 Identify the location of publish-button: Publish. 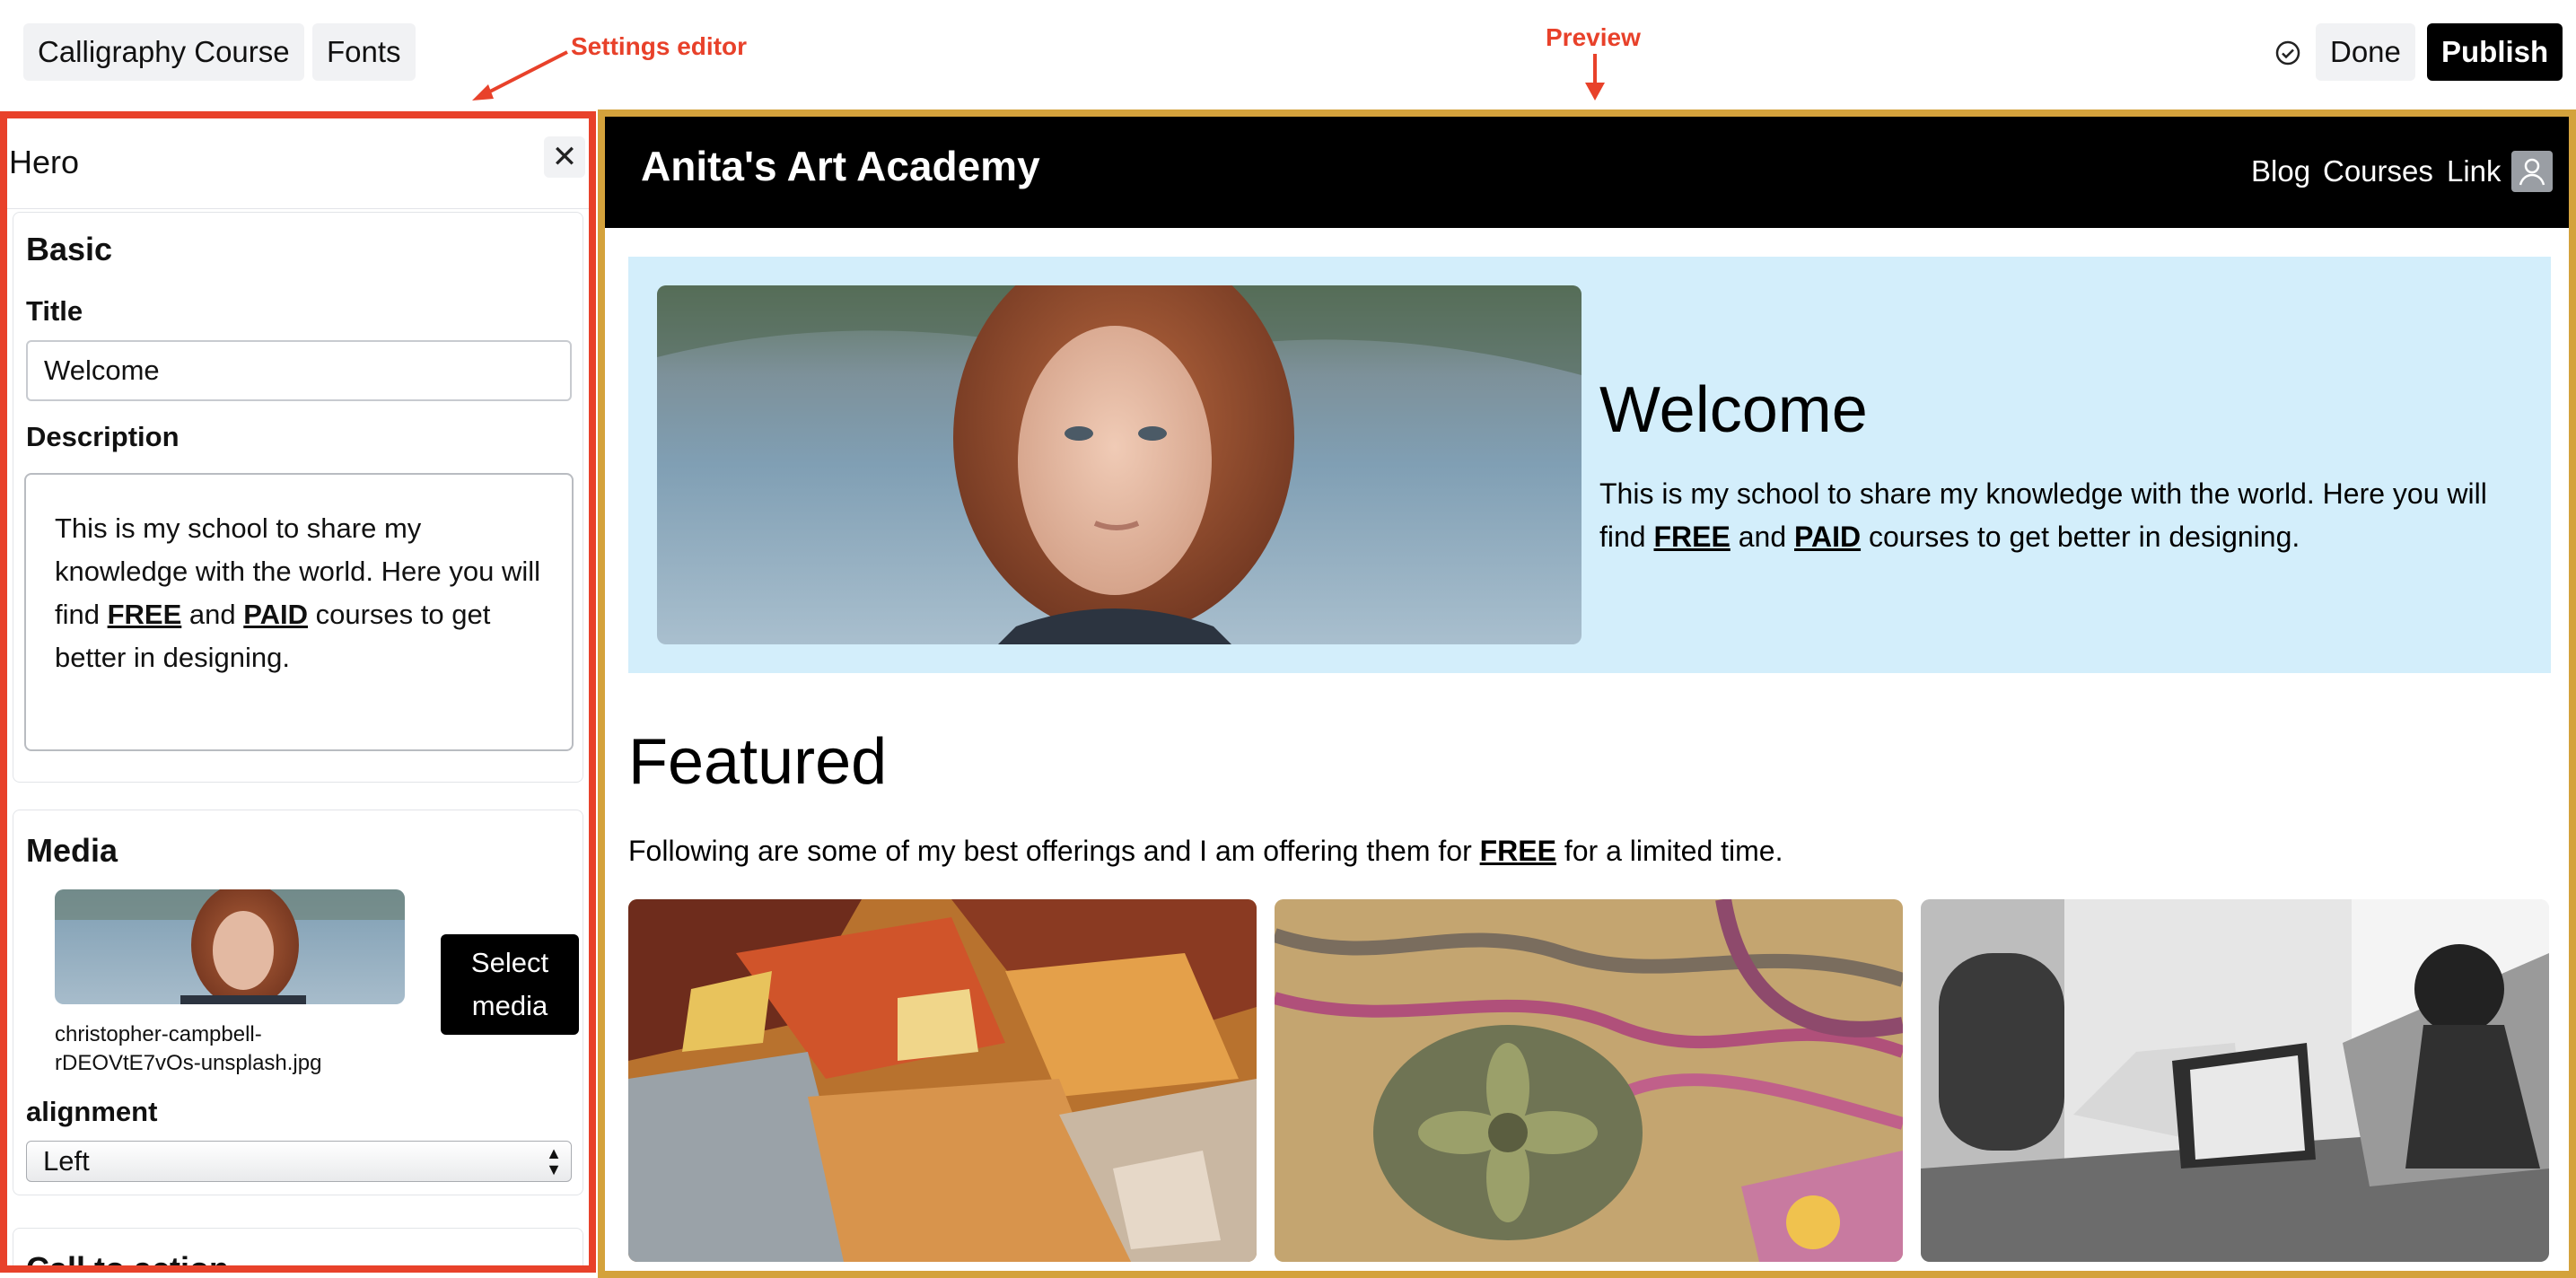
(2495, 52).